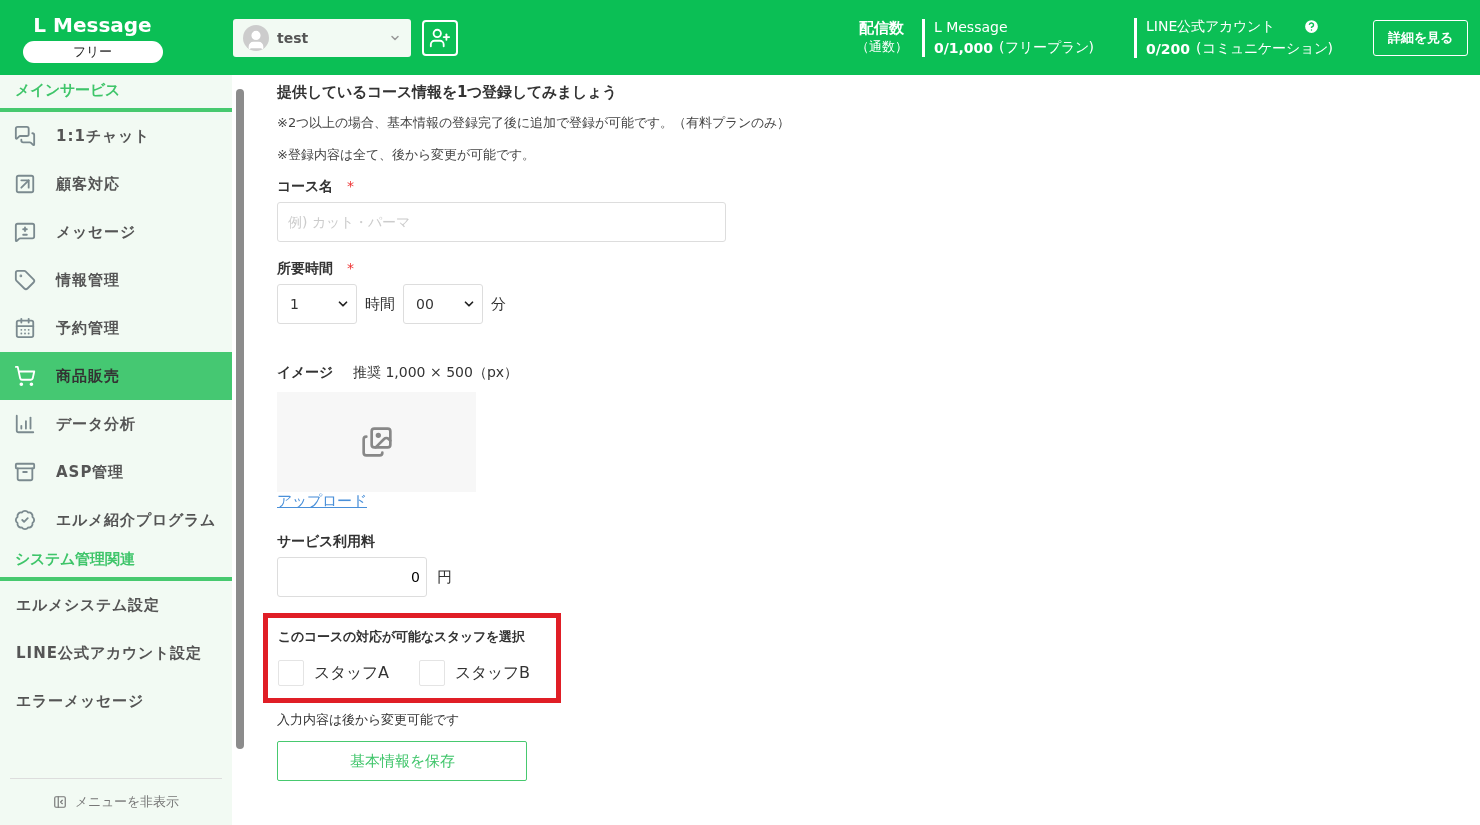 This screenshot has height=825, width=1480. Describe the element at coordinates (25, 232) in the screenshot. I see `message-icon` at that location.